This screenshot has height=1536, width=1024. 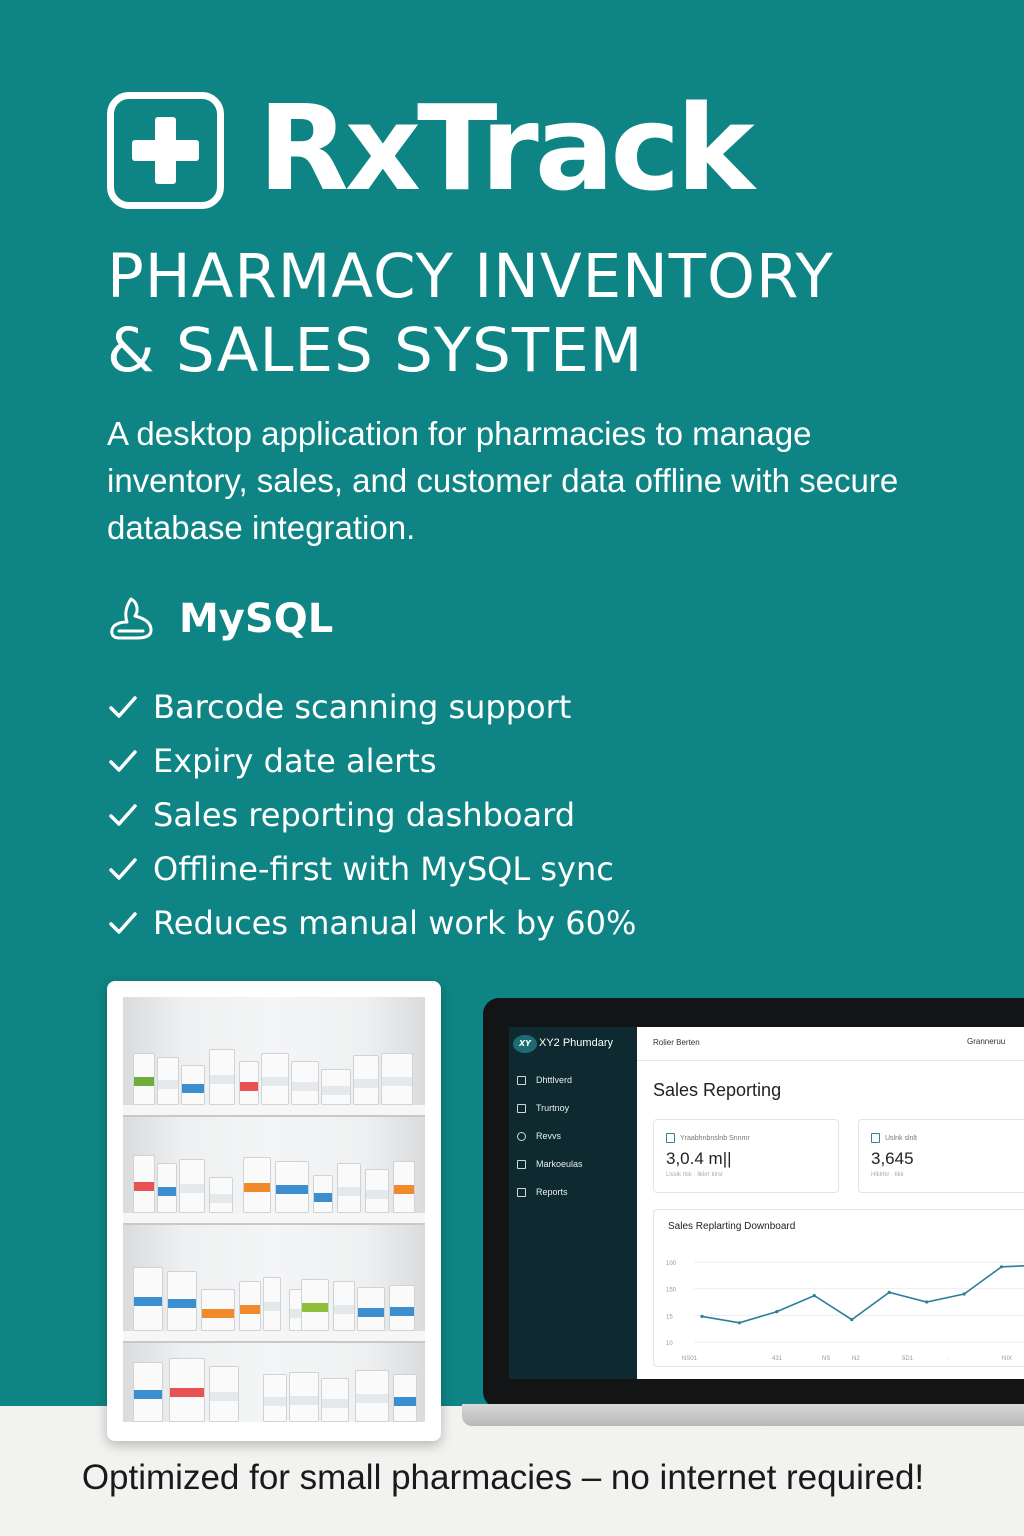 I want to click on x-tick-label: N2, so click(x=856, y=1359).